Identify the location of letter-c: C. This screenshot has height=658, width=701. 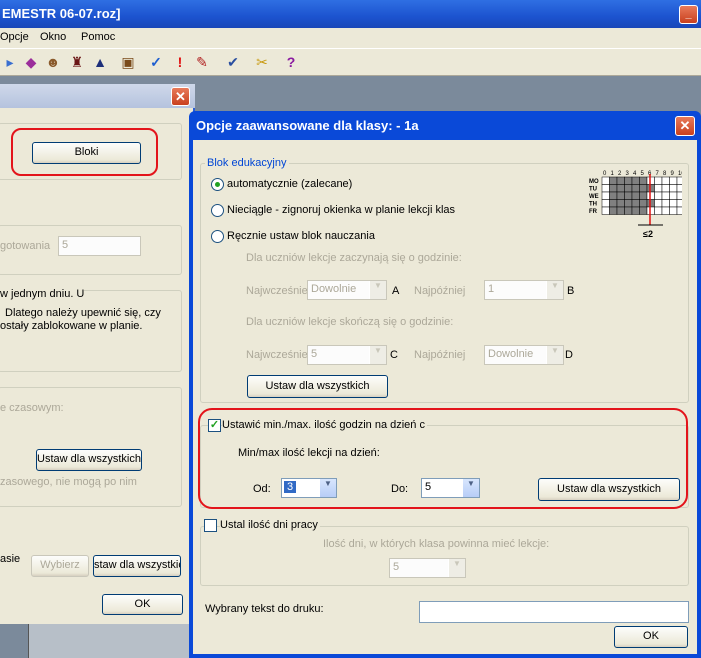
(394, 355).